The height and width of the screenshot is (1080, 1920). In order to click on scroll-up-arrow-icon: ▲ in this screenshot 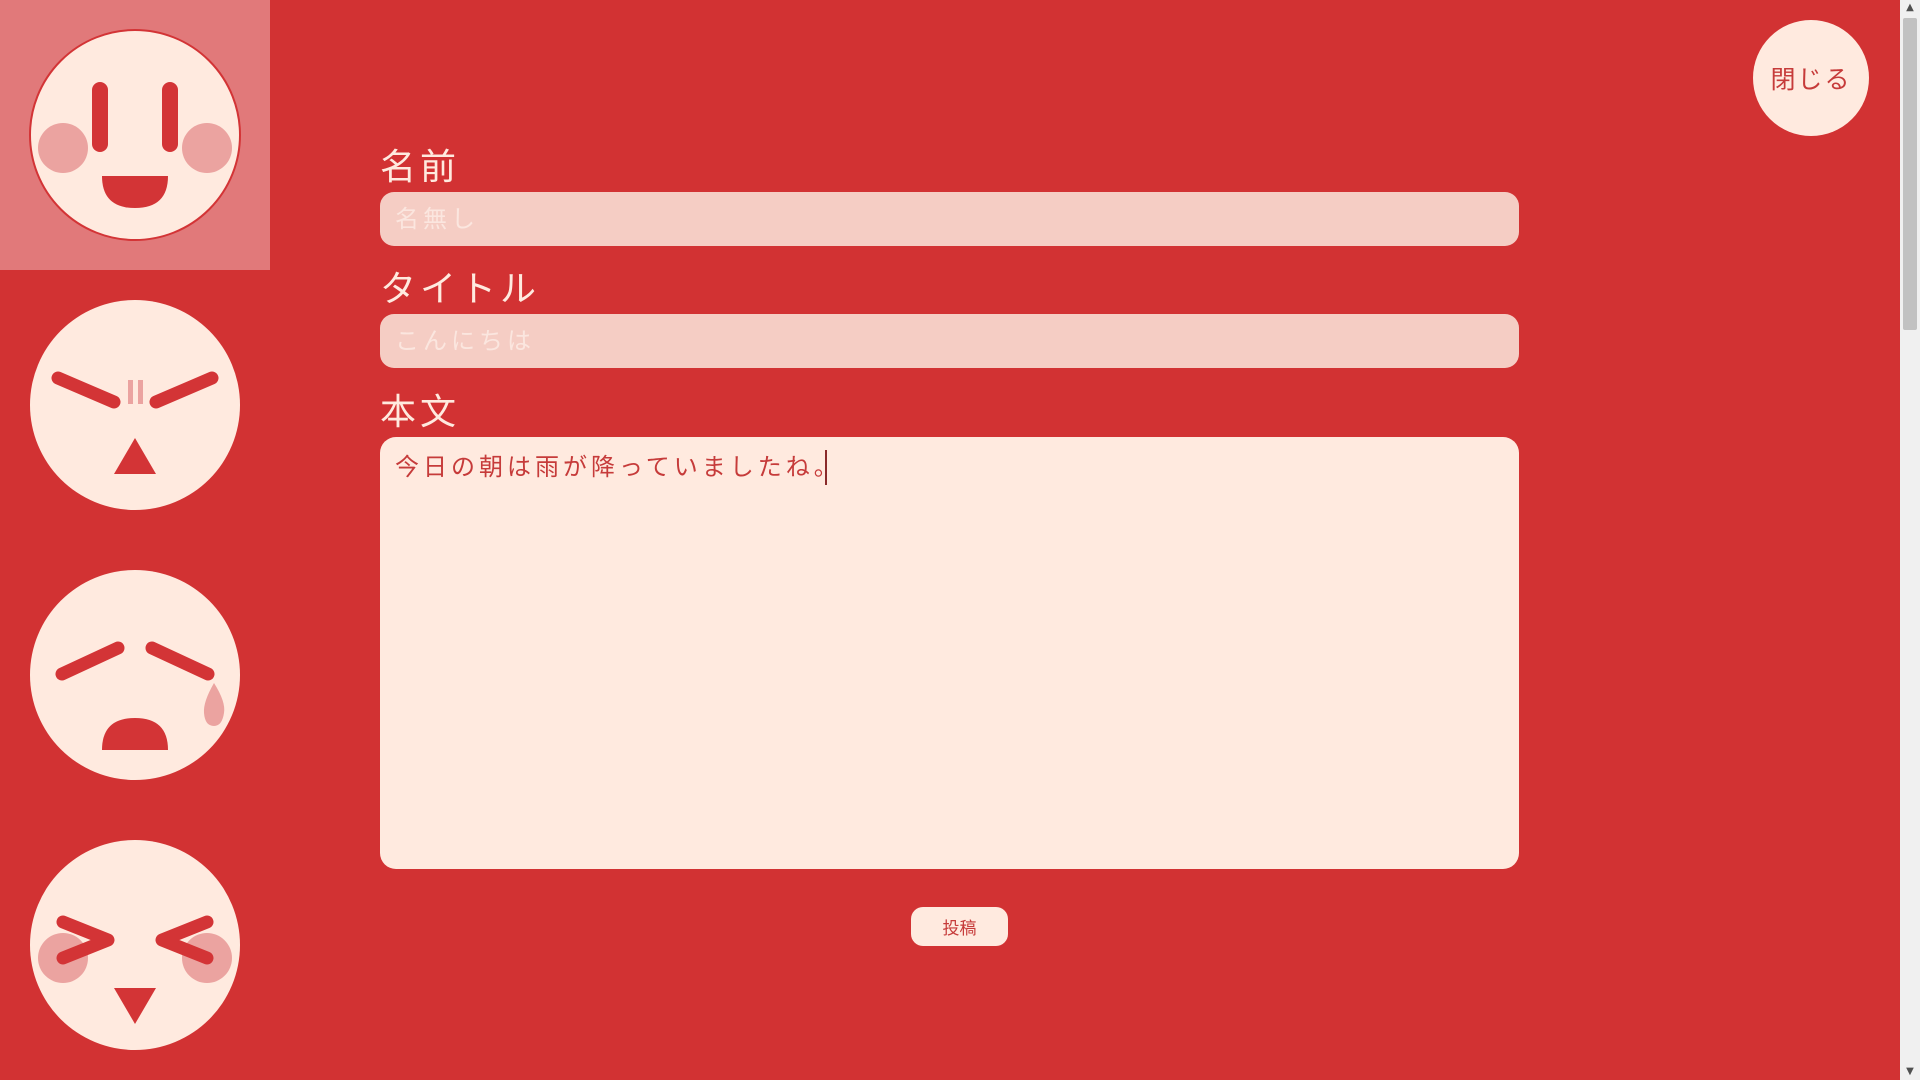, I will do `click(1910, 8)`.